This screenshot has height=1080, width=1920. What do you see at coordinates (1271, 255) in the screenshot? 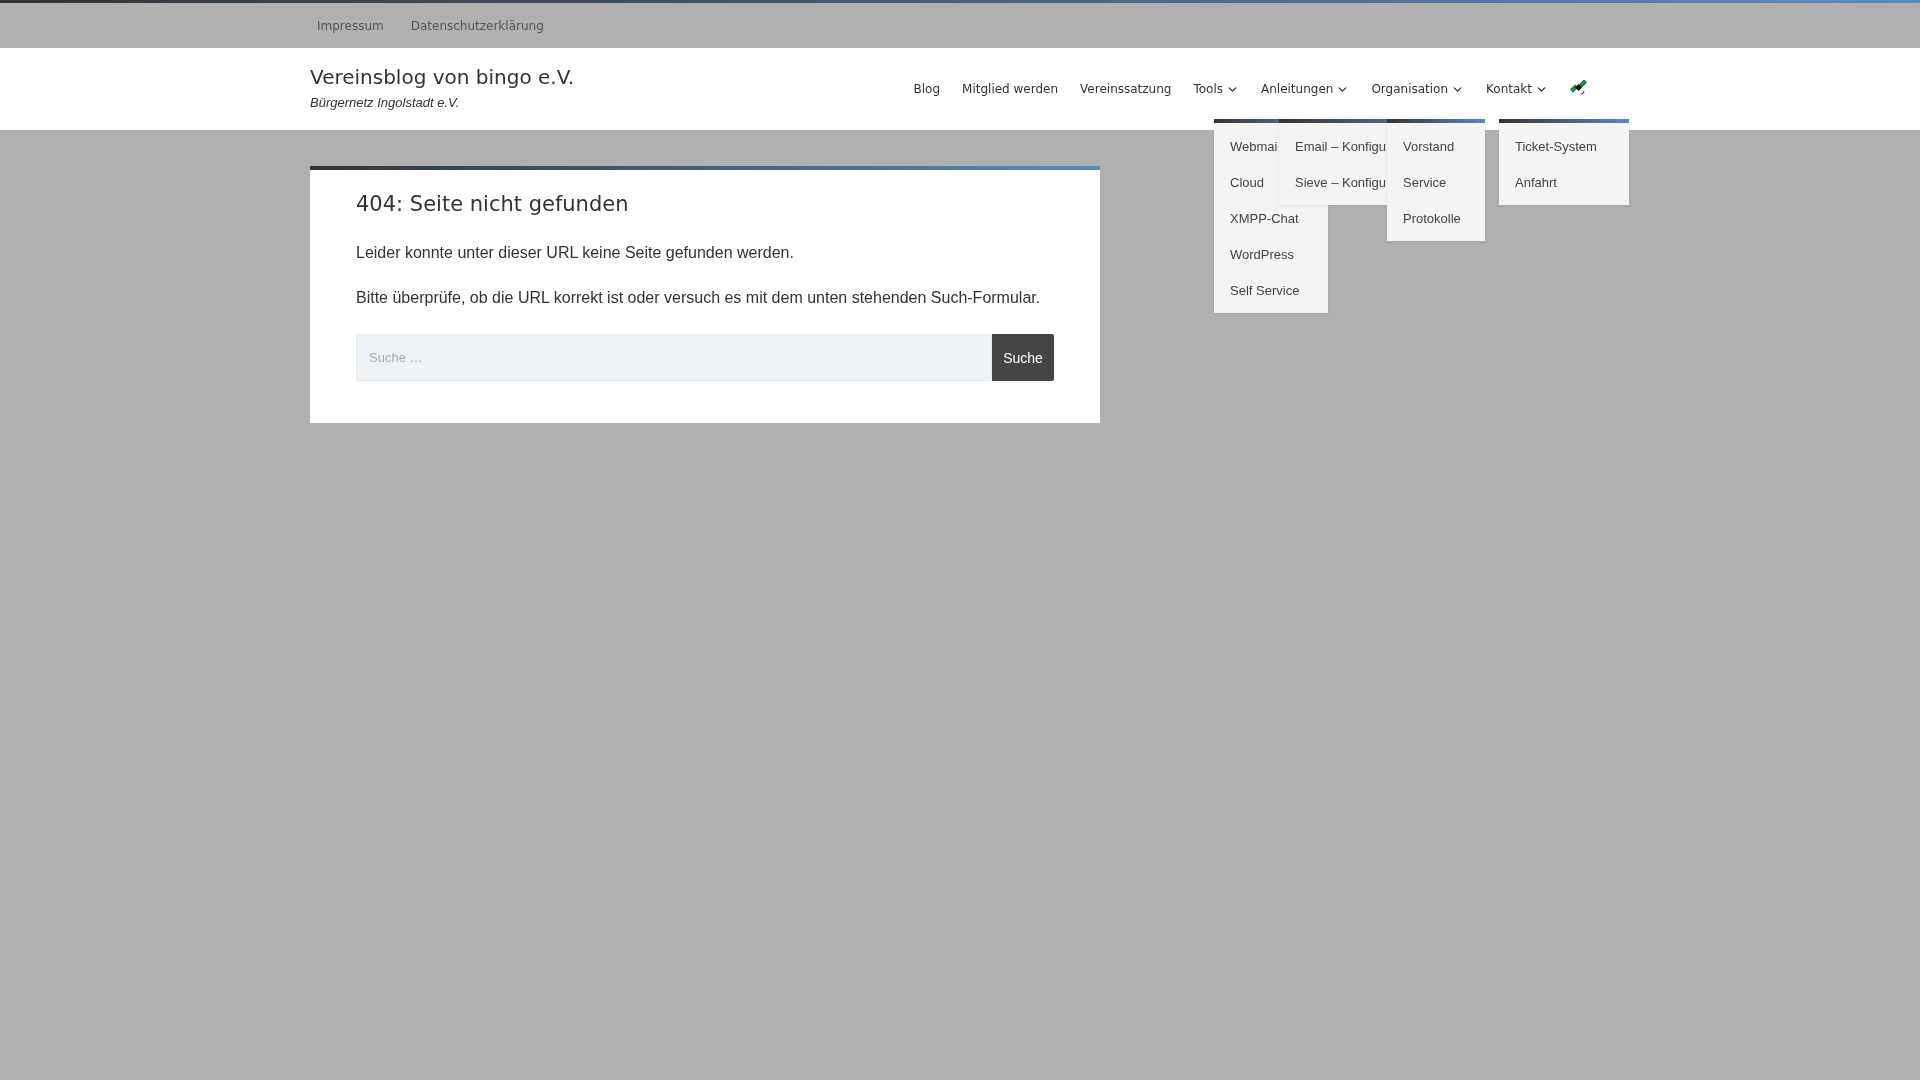
I see `dropdown-menu-item: WordPress` at bounding box center [1271, 255].